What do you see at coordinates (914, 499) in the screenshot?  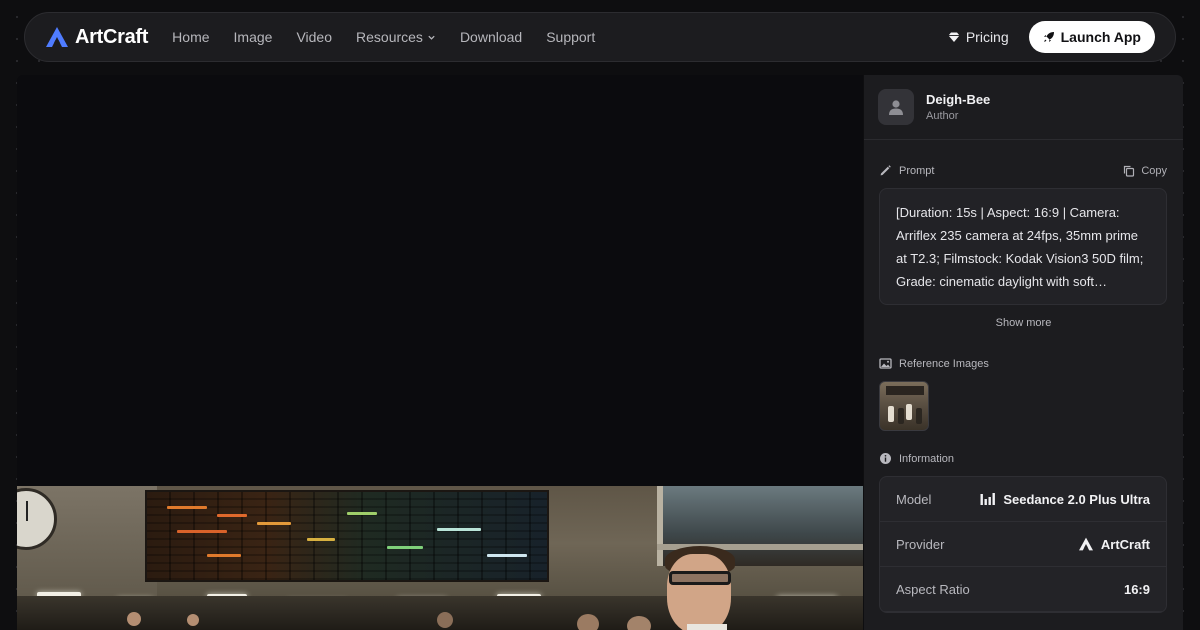 I see `info-key: Model` at bounding box center [914, 499].